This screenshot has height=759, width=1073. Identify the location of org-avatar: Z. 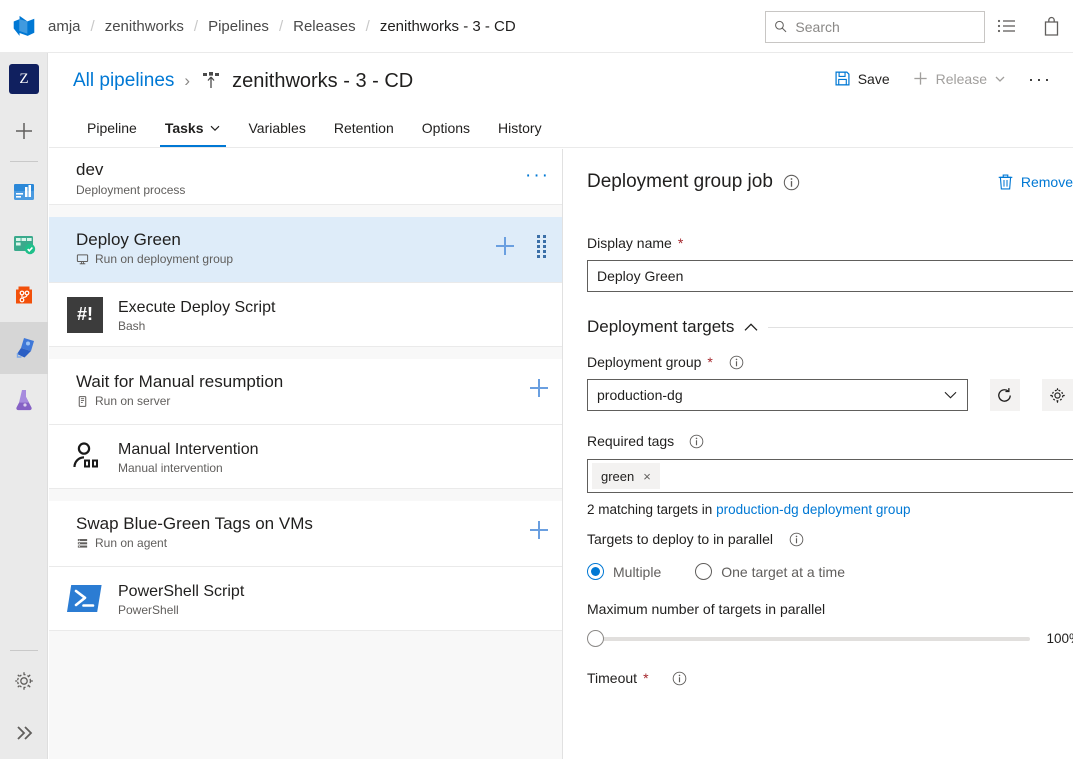
(24, 79).